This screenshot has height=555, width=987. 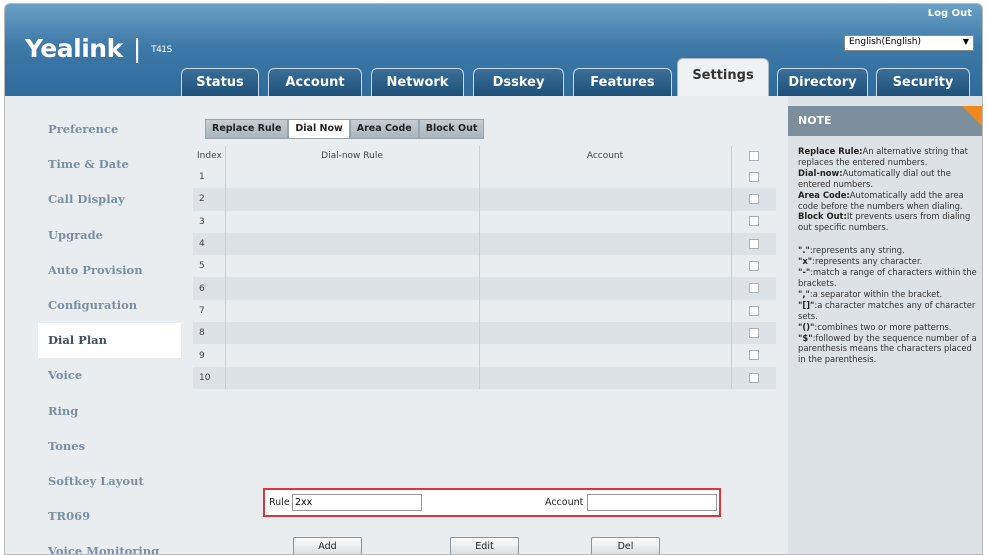 What do you see at coordinates (824, 194) in the screenshot?
I see `note-term: Area Code:` at bounding box center [824, 194].